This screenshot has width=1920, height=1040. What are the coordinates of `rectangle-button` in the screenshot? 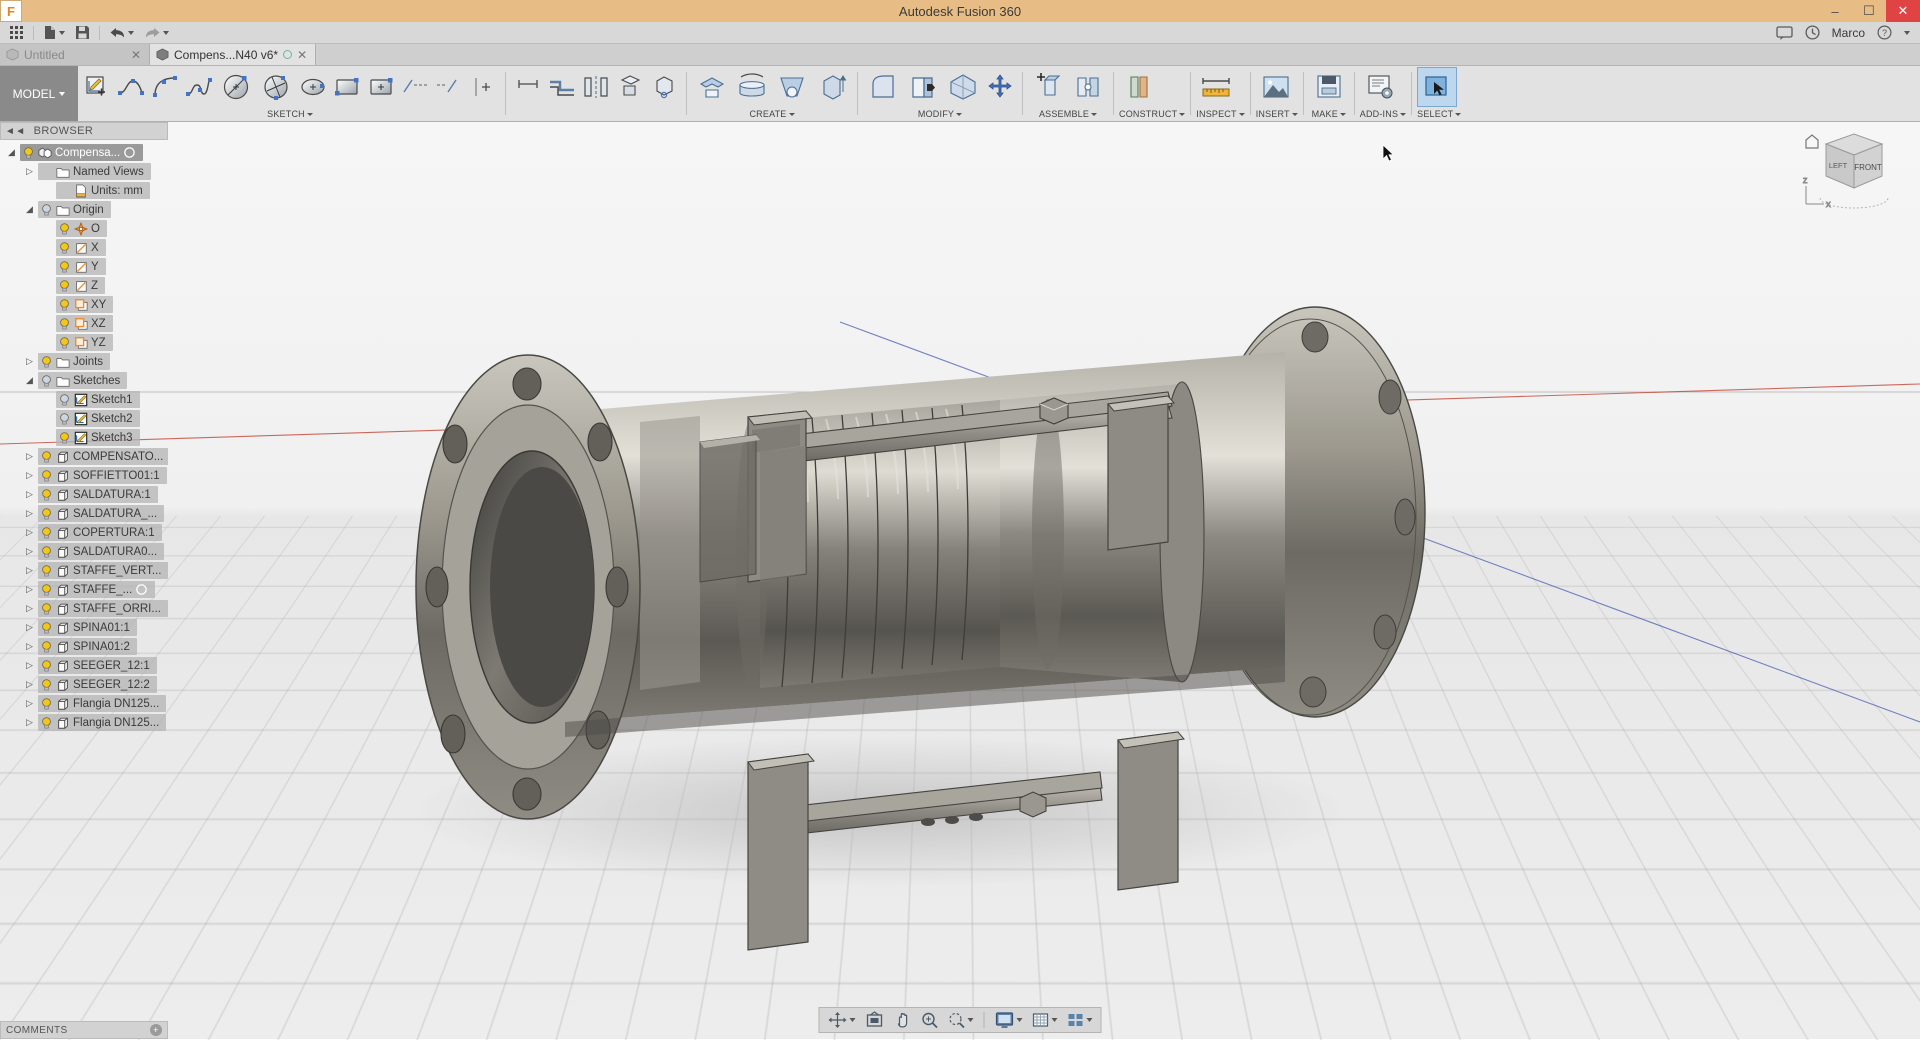 It's located at (347, 87).